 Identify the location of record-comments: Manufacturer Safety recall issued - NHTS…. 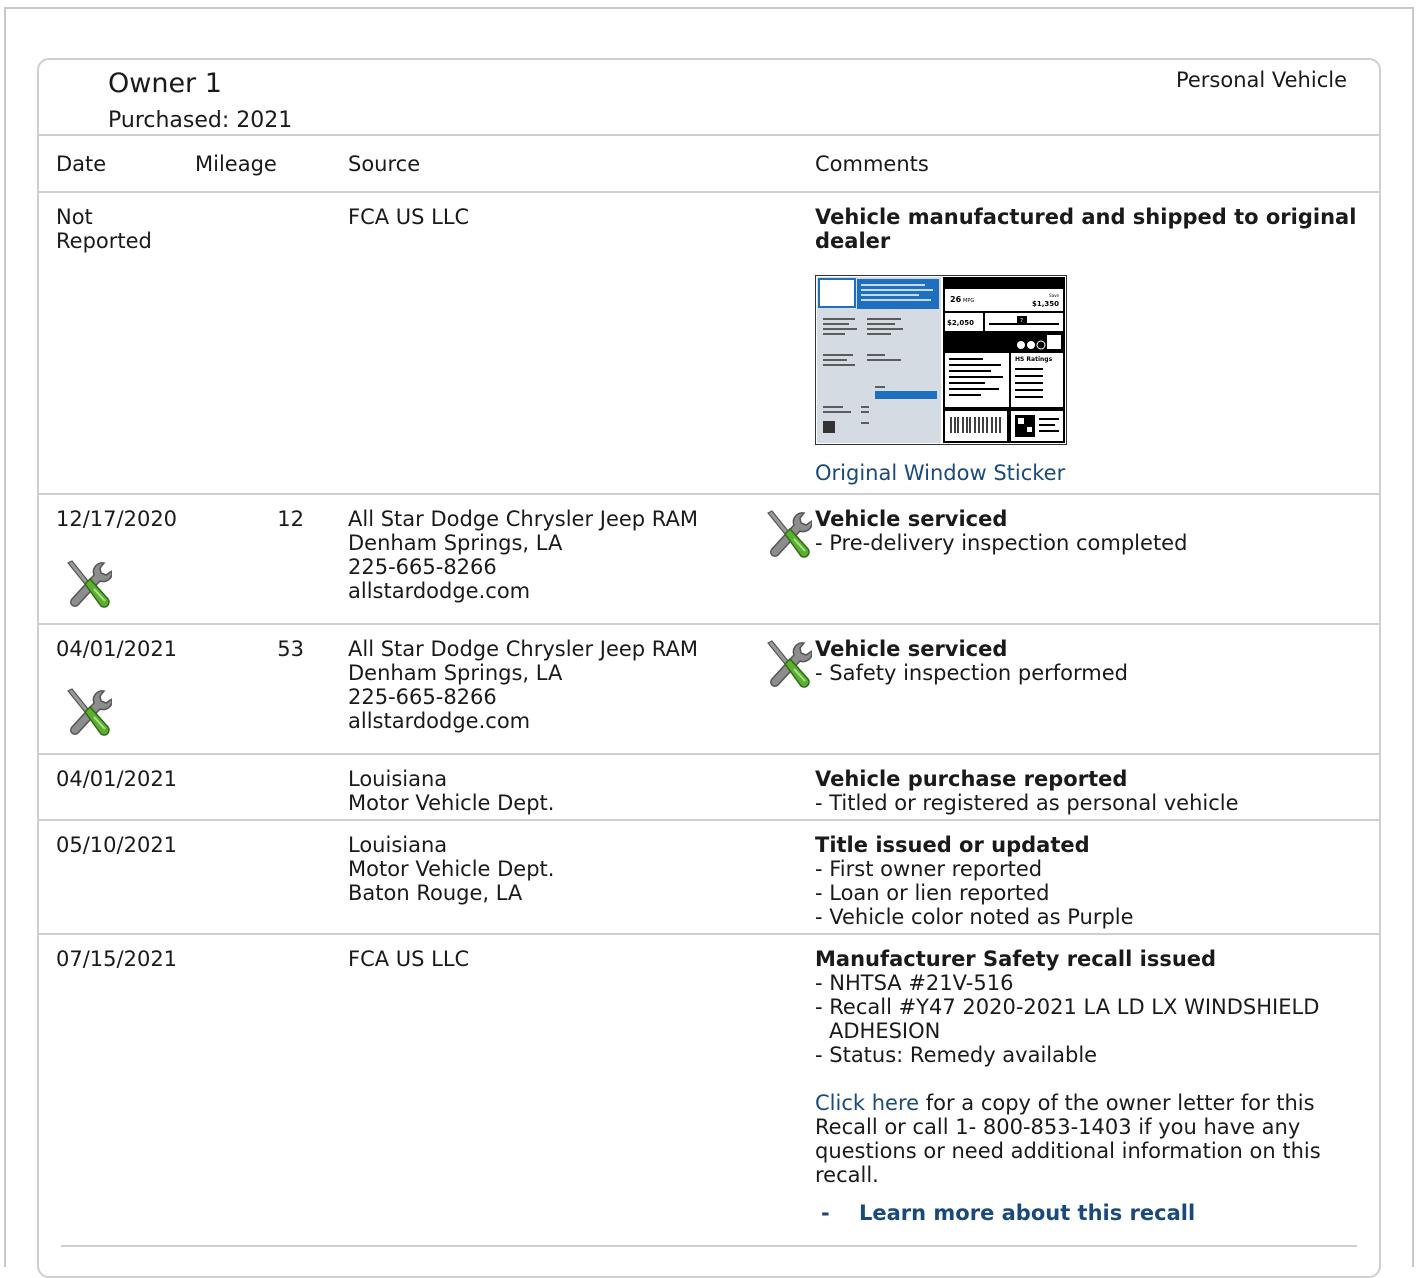
(1068, 1086).